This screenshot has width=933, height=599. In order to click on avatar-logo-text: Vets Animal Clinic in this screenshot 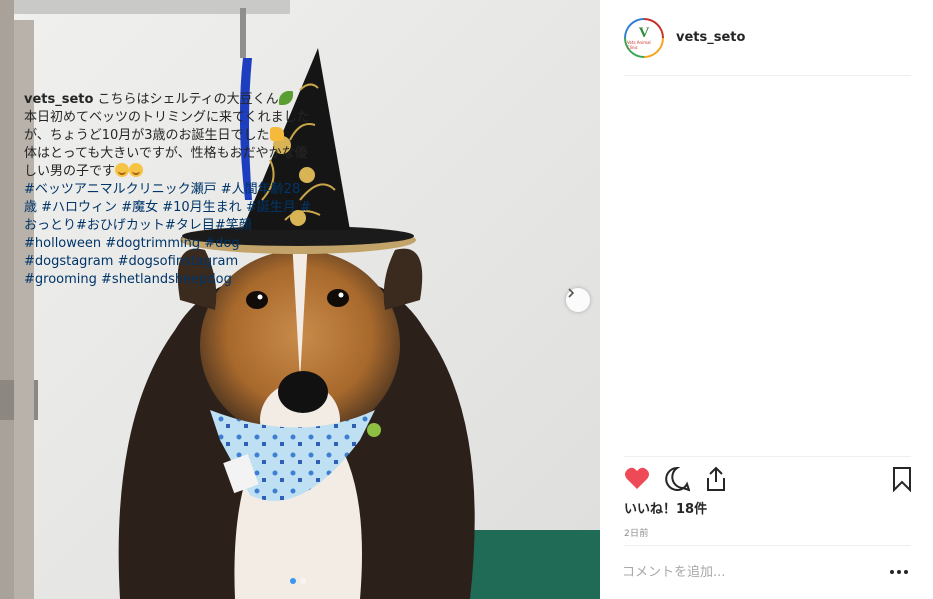, I will do `click(639, 45)`.